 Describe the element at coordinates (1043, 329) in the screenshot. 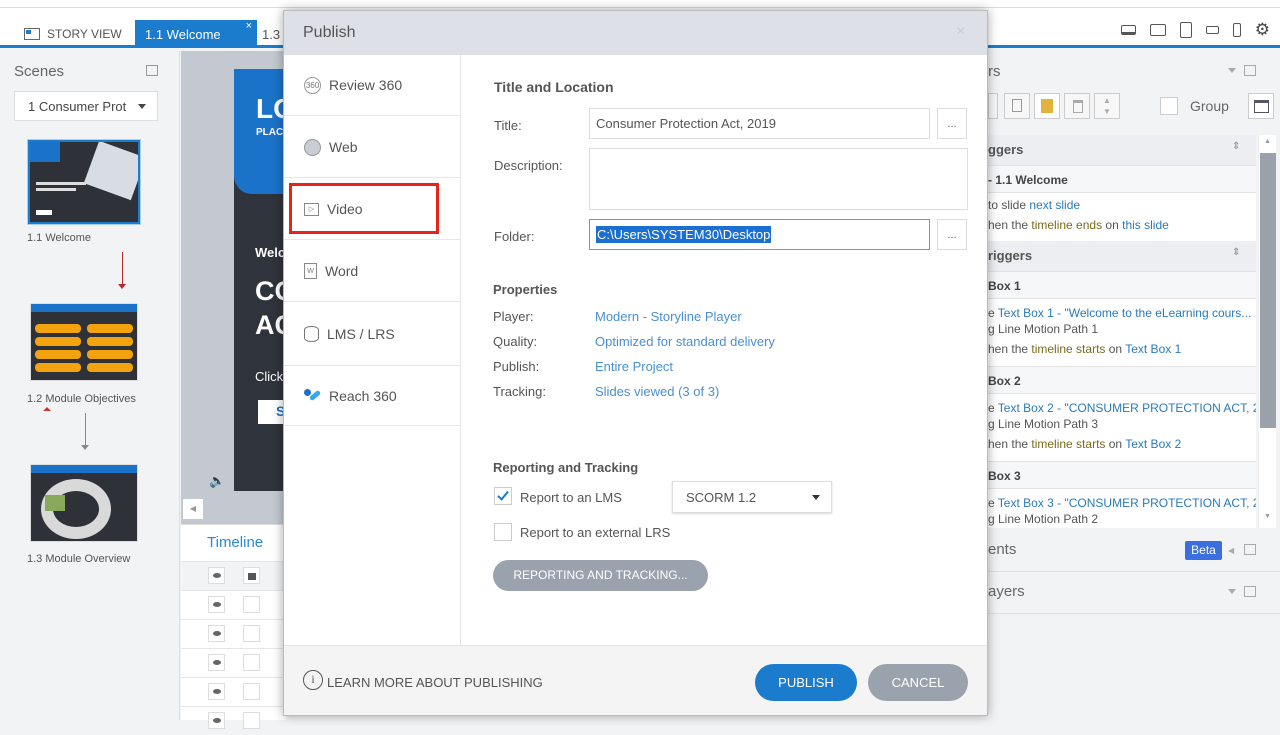

I see `trigger-path-line: g Line Motion Path 1` at that location.